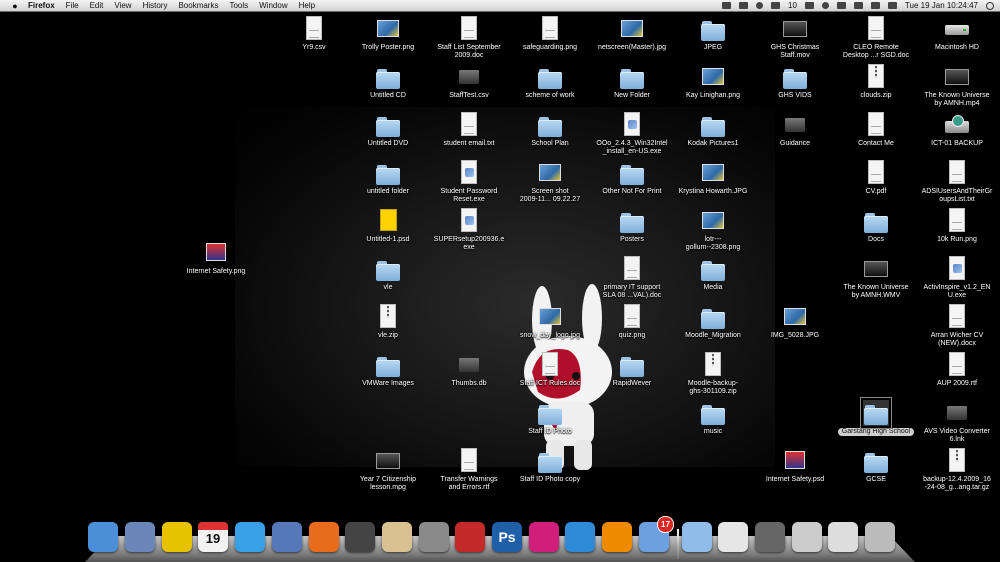 This screenshot has height=562, width=1000. What do you see at coordinates (713, 418) in the screenshot?
I see `desktop-icon: music` at bounding box center [713, 418].